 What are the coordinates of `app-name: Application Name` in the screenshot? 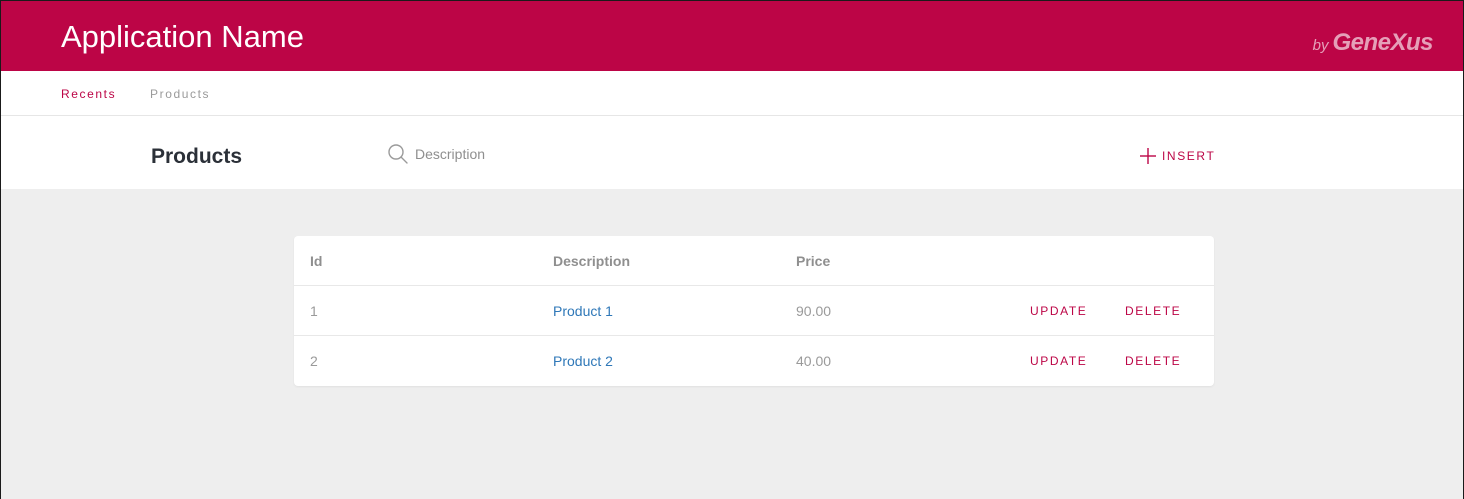 It's located at (182, 36).